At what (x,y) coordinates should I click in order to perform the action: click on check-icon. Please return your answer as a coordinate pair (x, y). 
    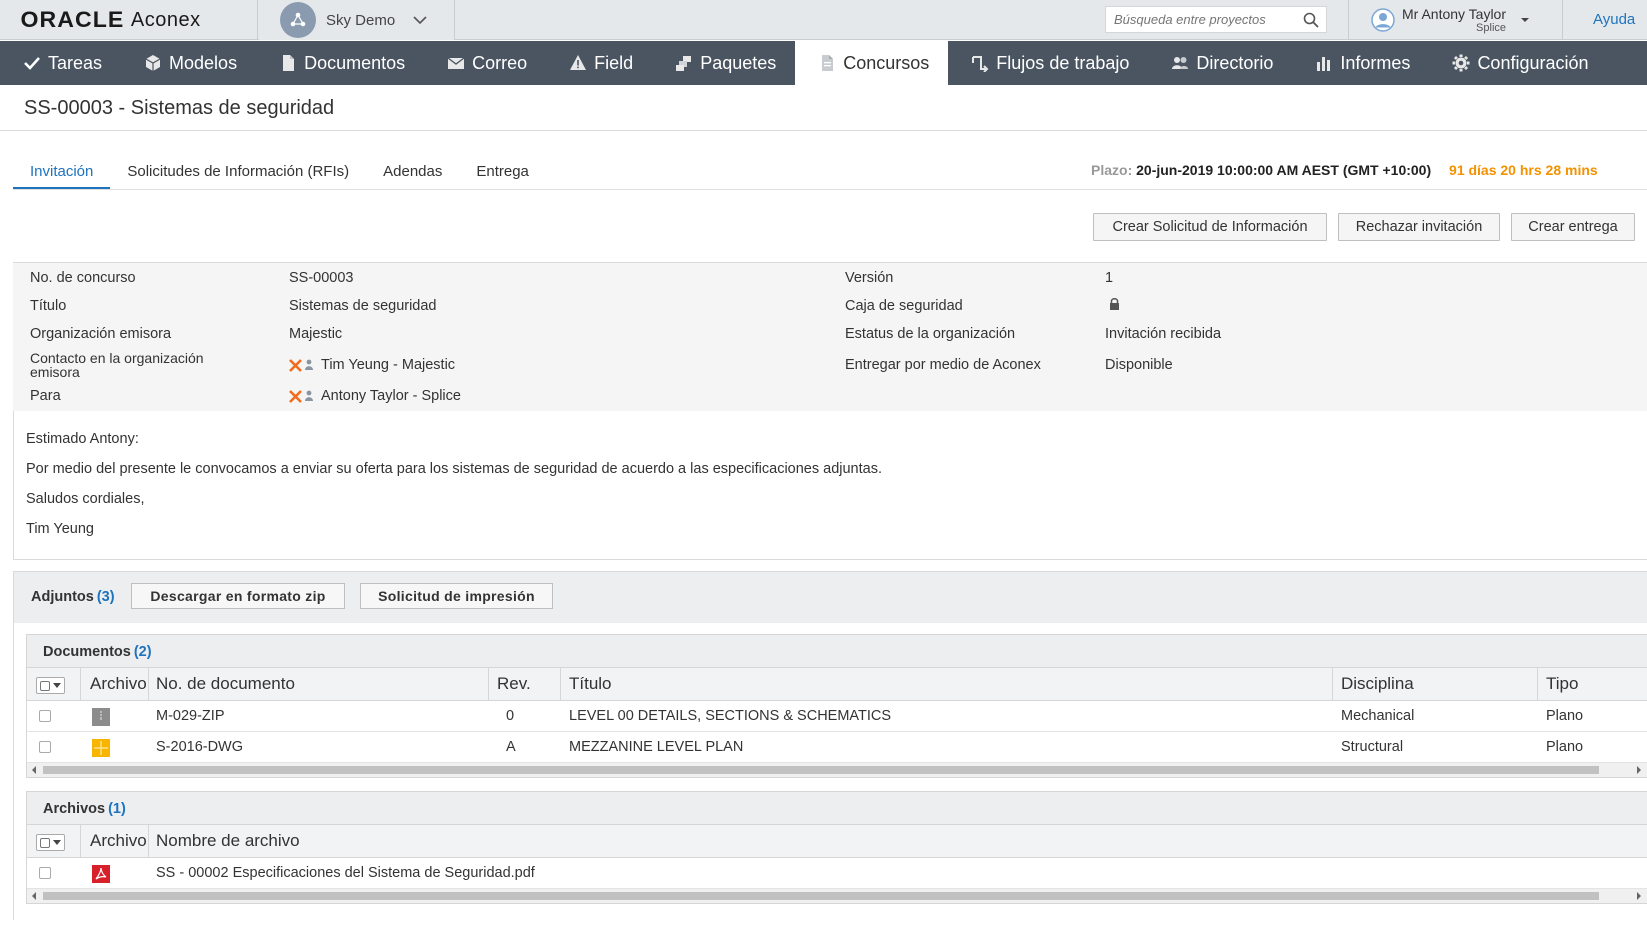
    Looking at the image, I should click on (32, 63).